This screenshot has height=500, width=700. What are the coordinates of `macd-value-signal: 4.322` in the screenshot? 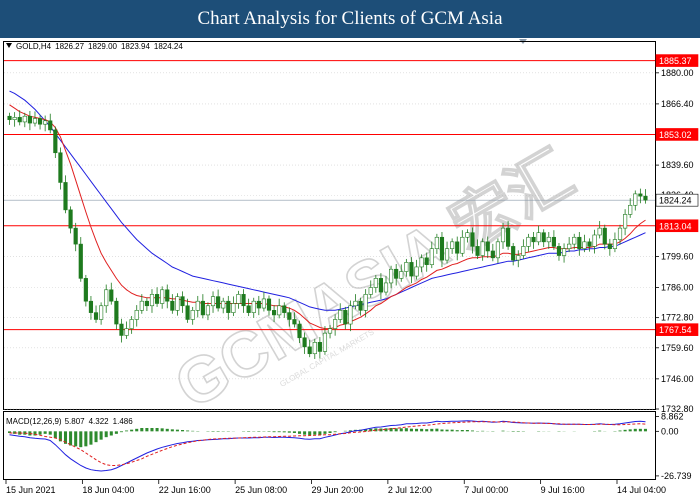 It's located at (98, 421).